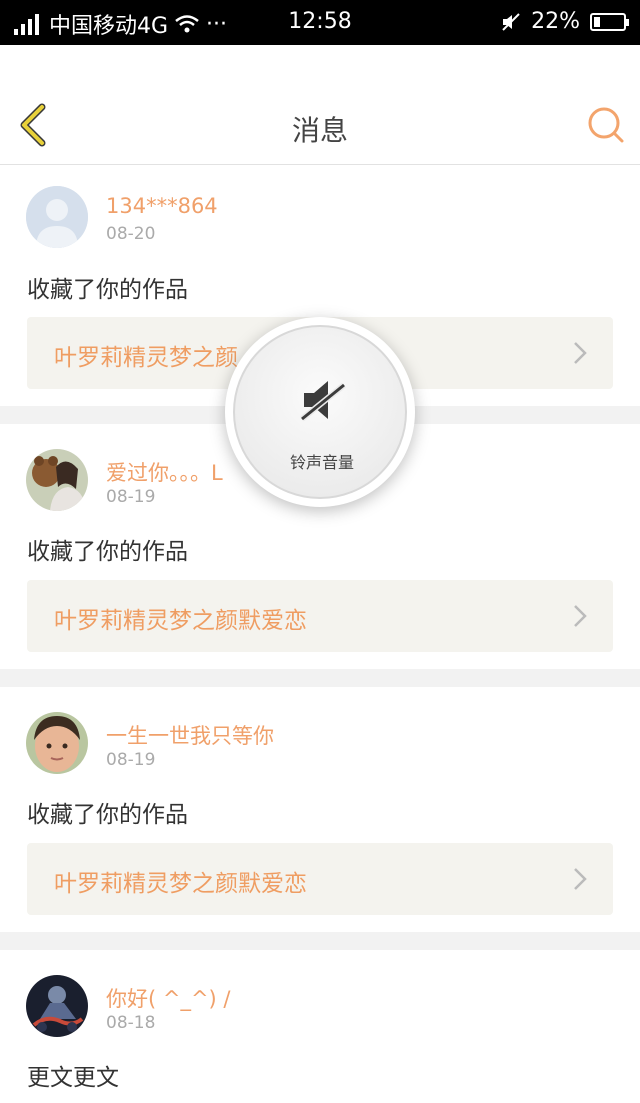 Image resolution: width=640 pixels, height=1103 pixels. What do you see at coordinates (321, 462) in the screenshot?
I see `toast-label: 铃声音量` at bounding box center [321, 462].